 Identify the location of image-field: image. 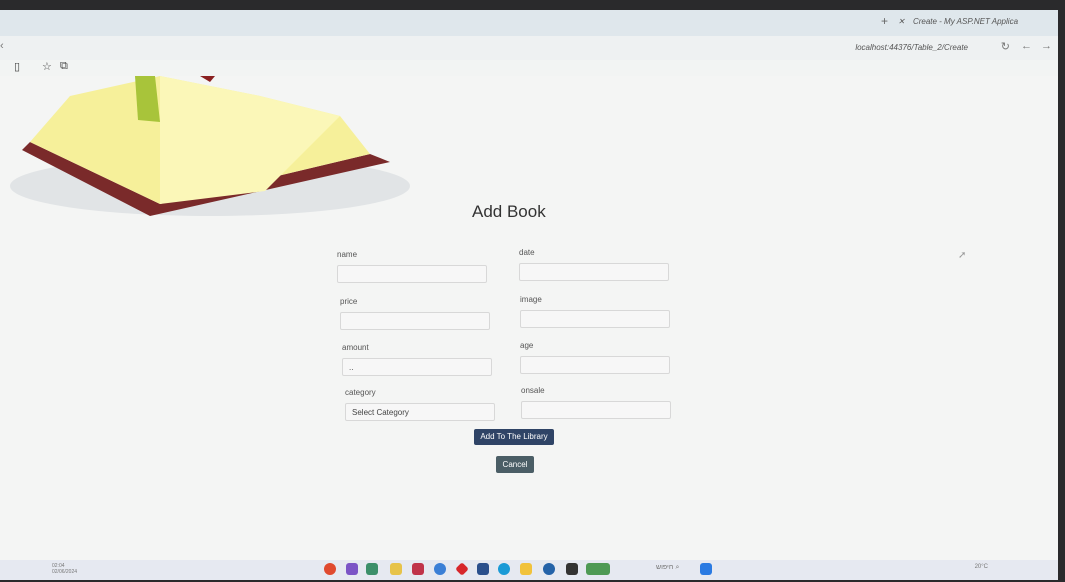
(595, 311).